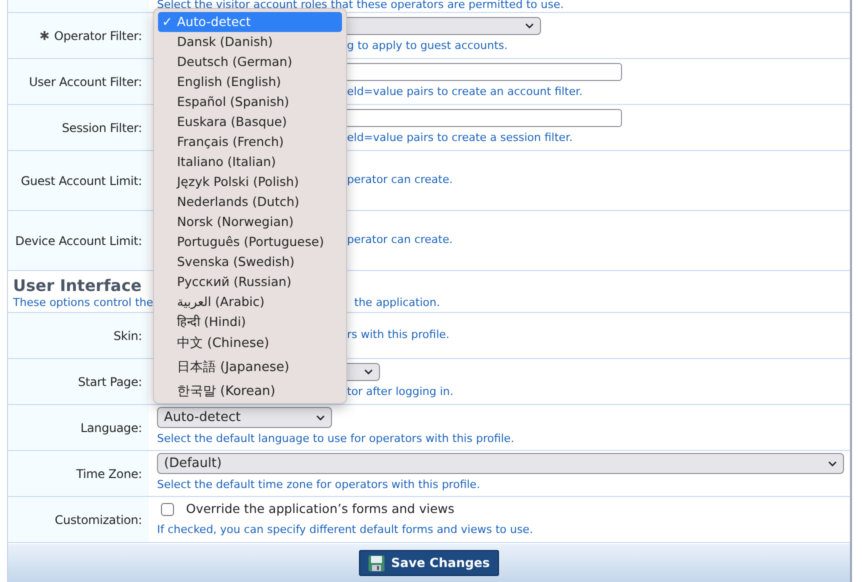 The width and height of the screenshot is (862, 582). What do you see at coordinates (460, 137) in the screenshot?
I see `field-hint: eld=value pairs to create a session filter.` at bounding box center [460, 137].